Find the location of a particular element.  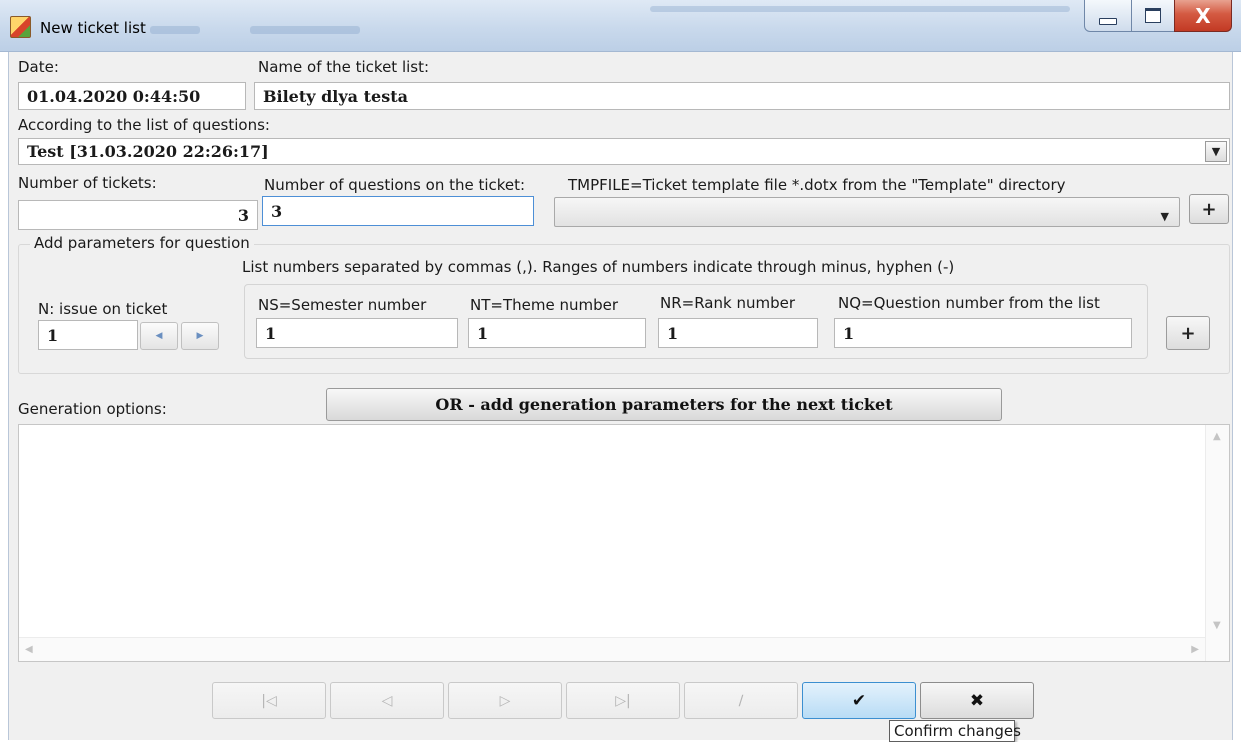

first-record-icon: |◁ is located at coordinates (269, 700).